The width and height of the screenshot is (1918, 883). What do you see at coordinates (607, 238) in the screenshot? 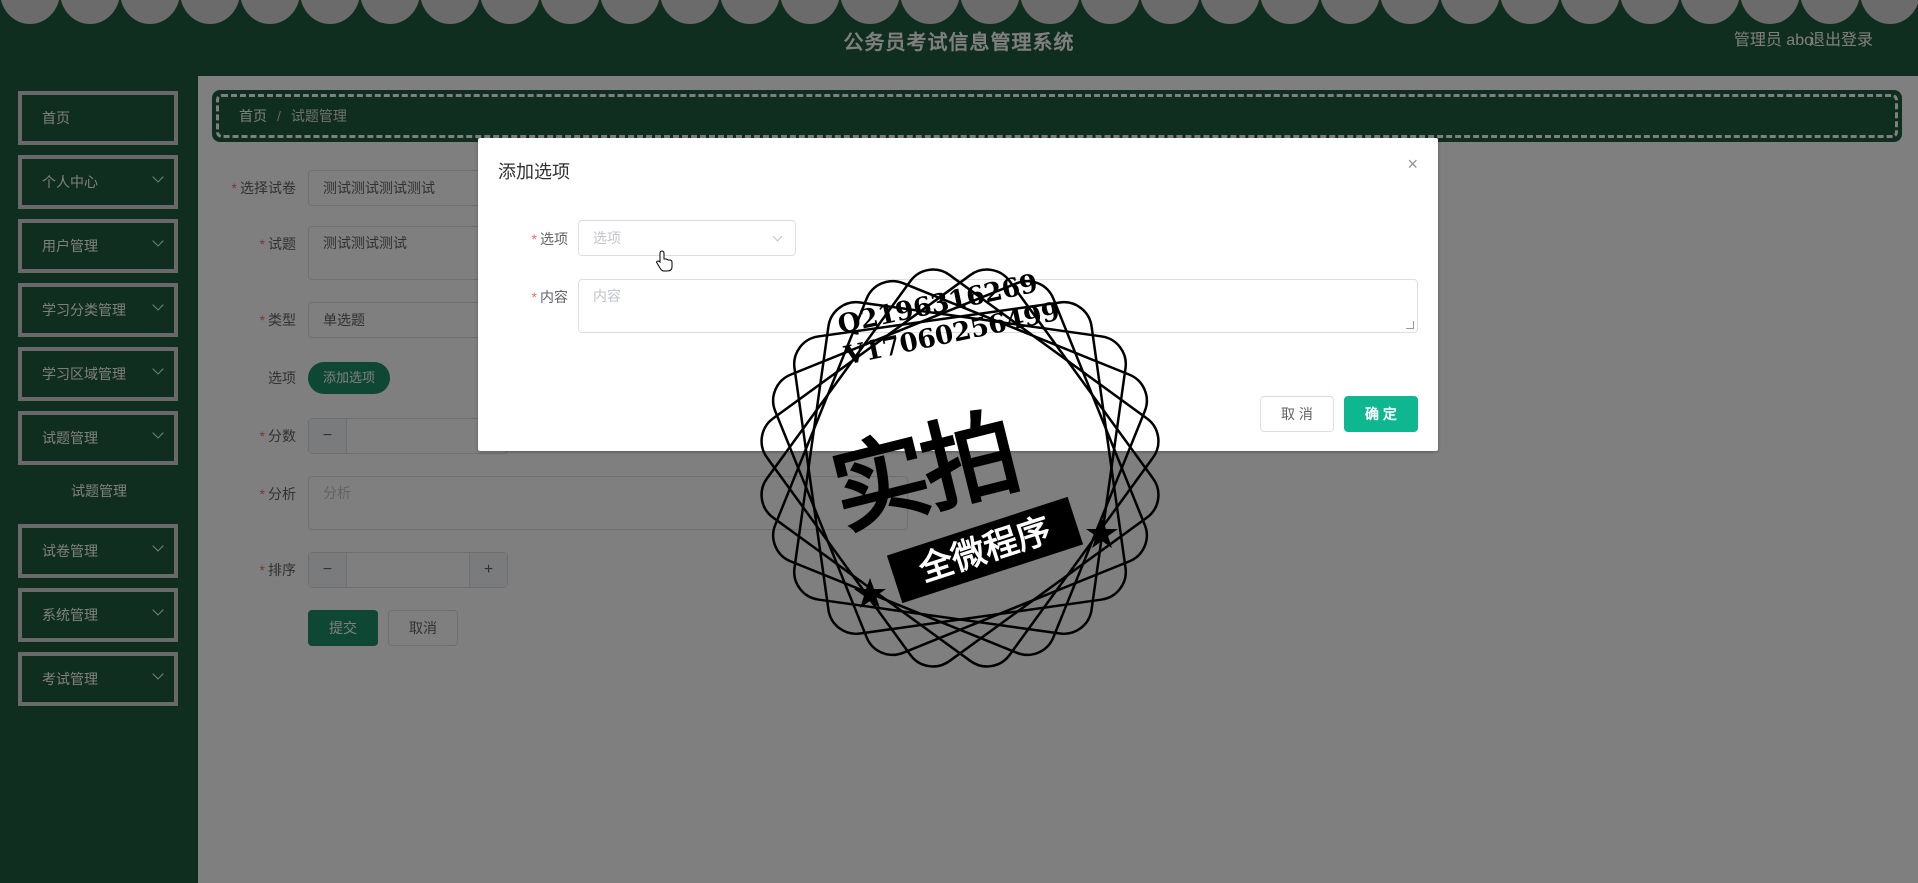
I see `option-select-placeholder: 选项` at bounding box center [607, 238].